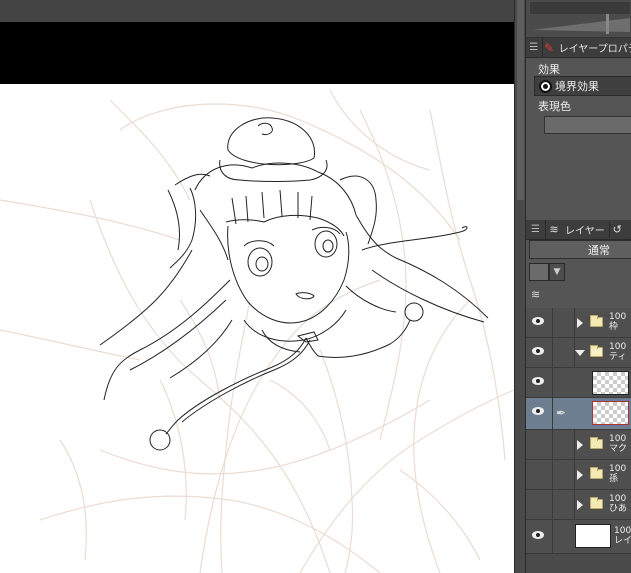  What do you see at coordinates (596, 351) in the screenshot?
I see `open-folder-icon` at bounding box center [596, 351].